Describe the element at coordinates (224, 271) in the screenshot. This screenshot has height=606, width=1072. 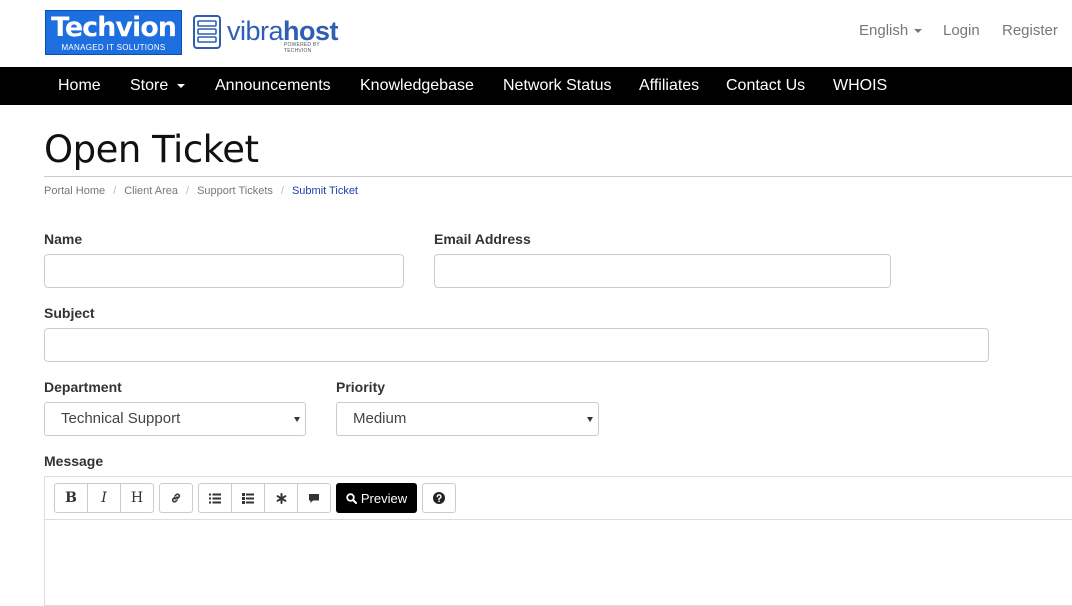
I see `name-field` at that location.